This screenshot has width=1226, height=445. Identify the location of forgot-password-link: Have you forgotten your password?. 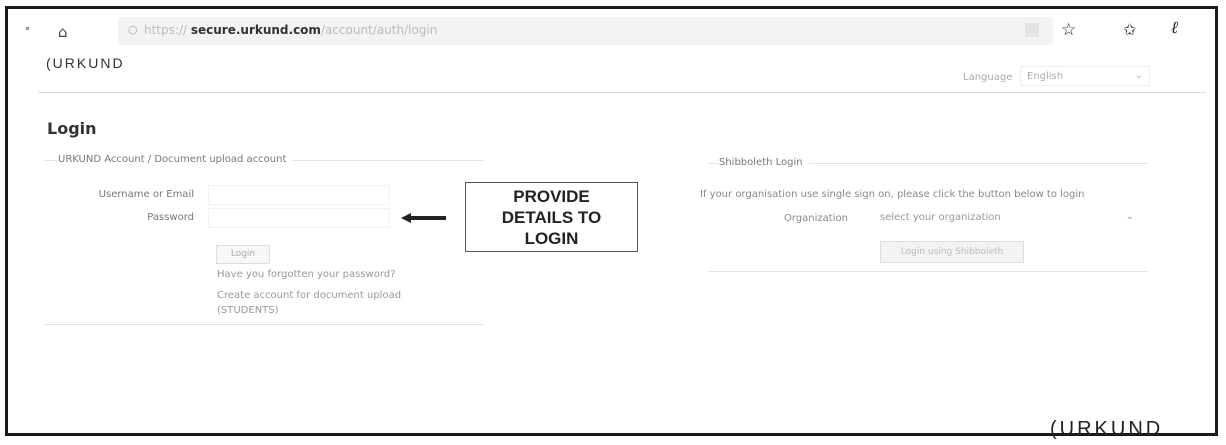
(306, 274).